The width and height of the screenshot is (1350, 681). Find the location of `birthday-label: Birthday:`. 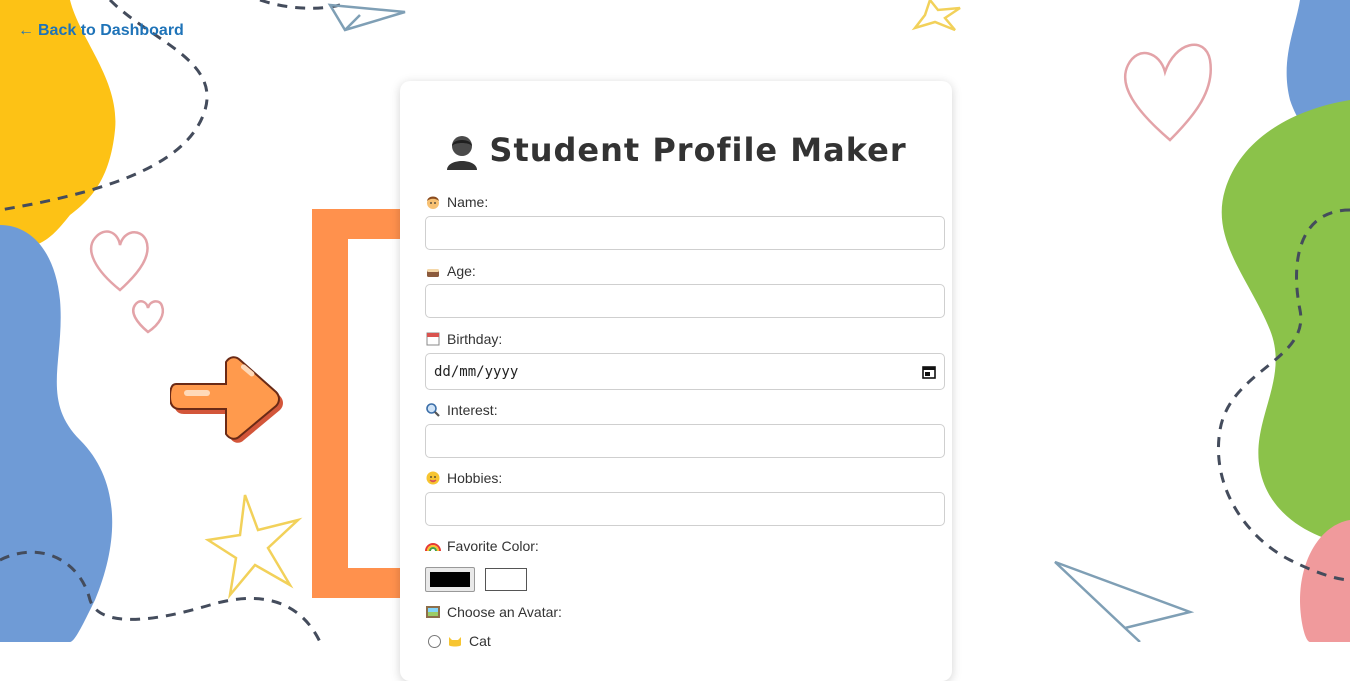

birthday-label: Birthday: is located at coordinates (463, 339).